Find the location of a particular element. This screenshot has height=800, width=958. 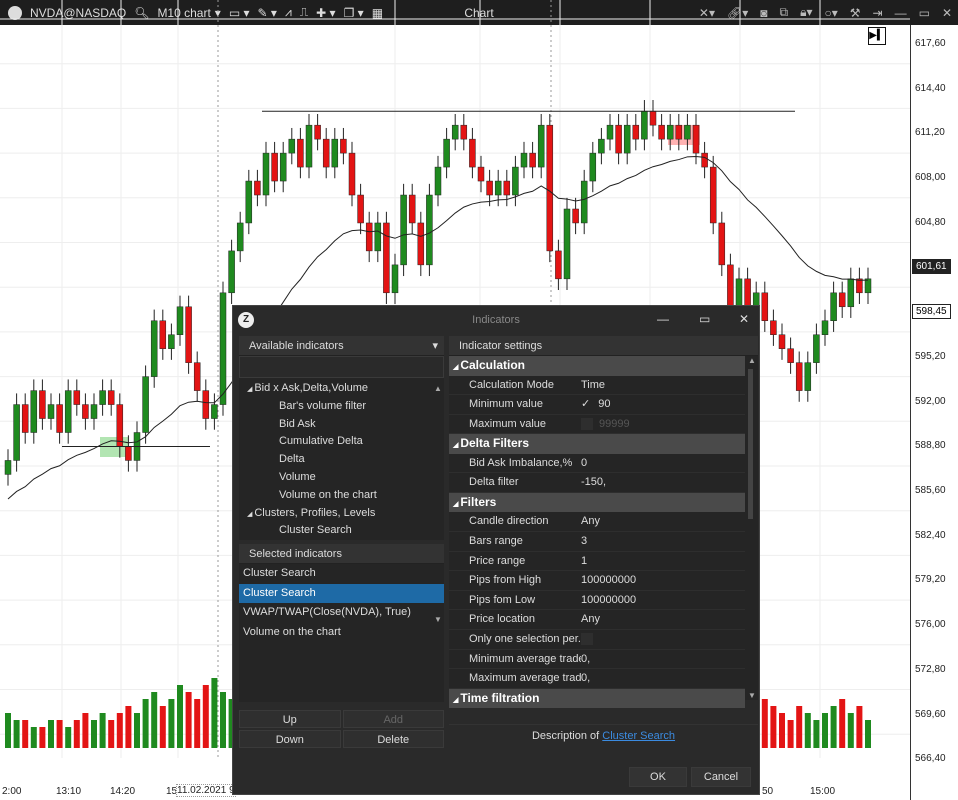

tree-item-label: Clusters, Profiles, Levels is located at coordinates (315, 512).